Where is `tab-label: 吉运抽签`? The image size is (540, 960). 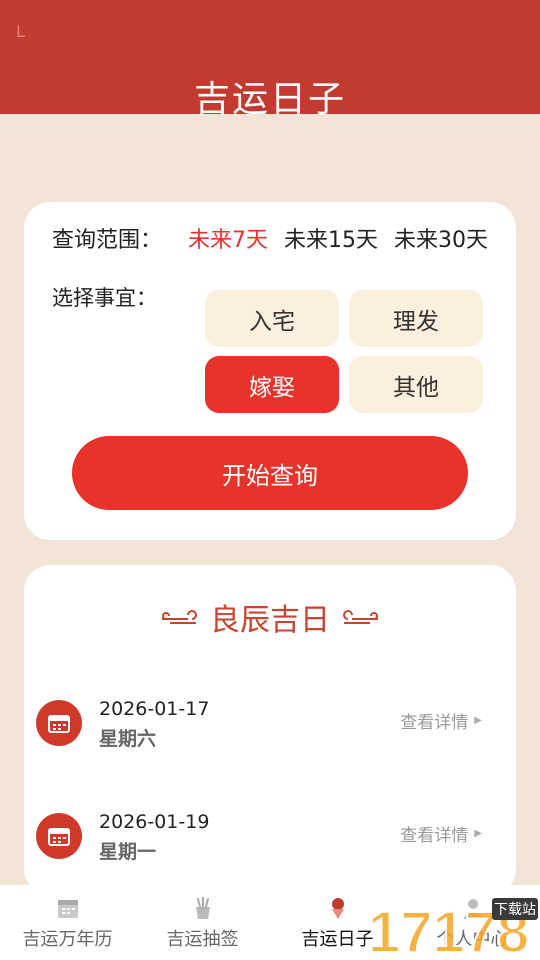 tab-label: 吉运抽签 is located at coordinates (202, 939).